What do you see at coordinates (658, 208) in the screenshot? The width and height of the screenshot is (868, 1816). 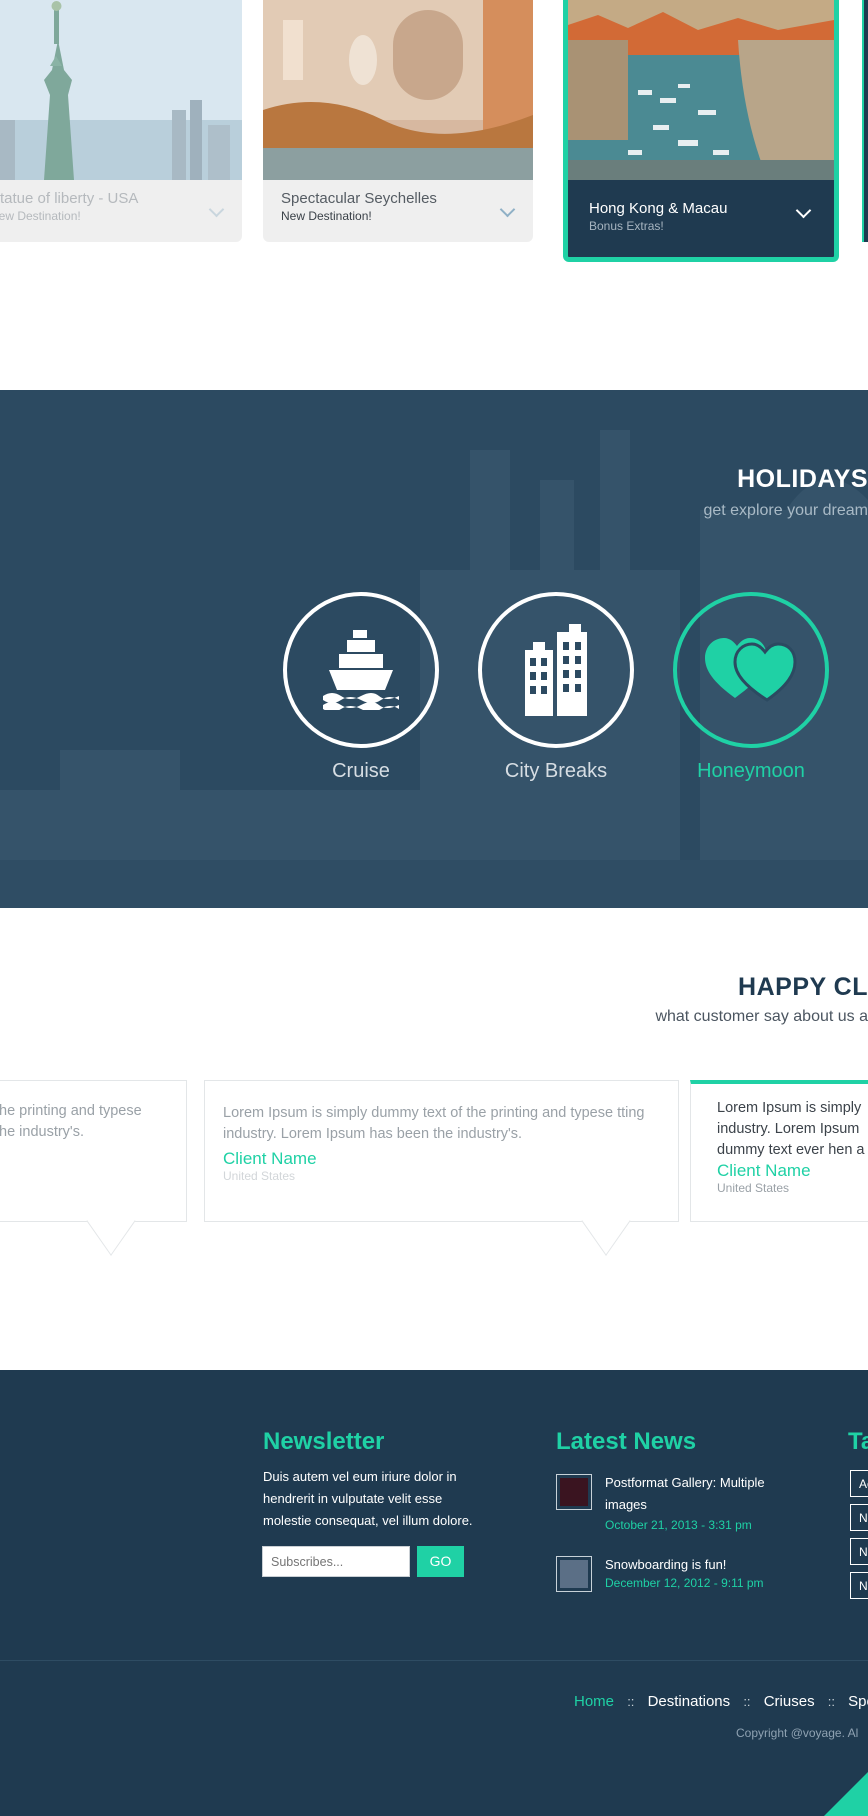 I see `destination-title: Hong Kong & Macau` at bounding box center [658, 208].